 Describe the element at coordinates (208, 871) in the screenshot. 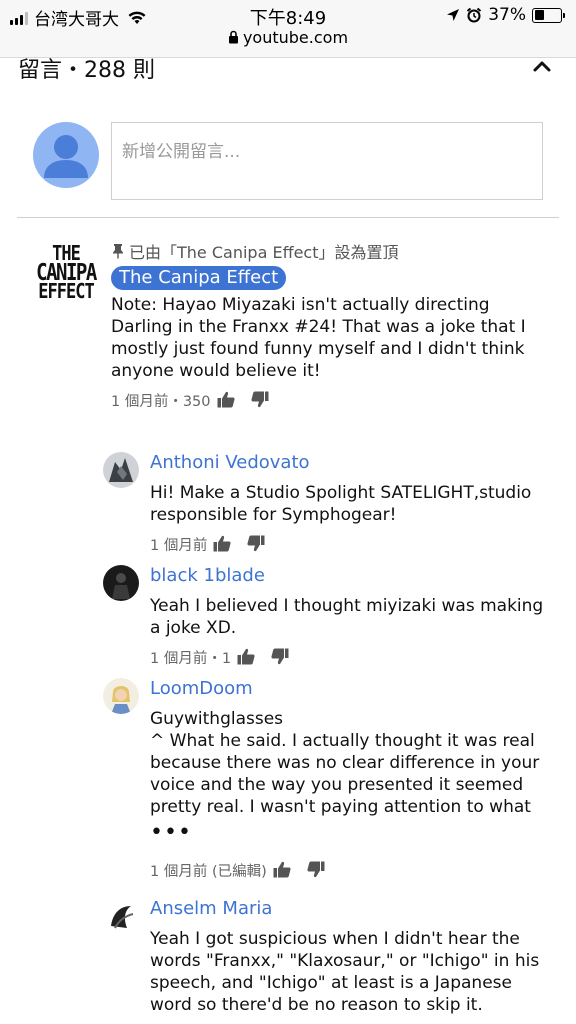

I see `reply-meta-text: 1 個月前 (已編輯)` at that location.